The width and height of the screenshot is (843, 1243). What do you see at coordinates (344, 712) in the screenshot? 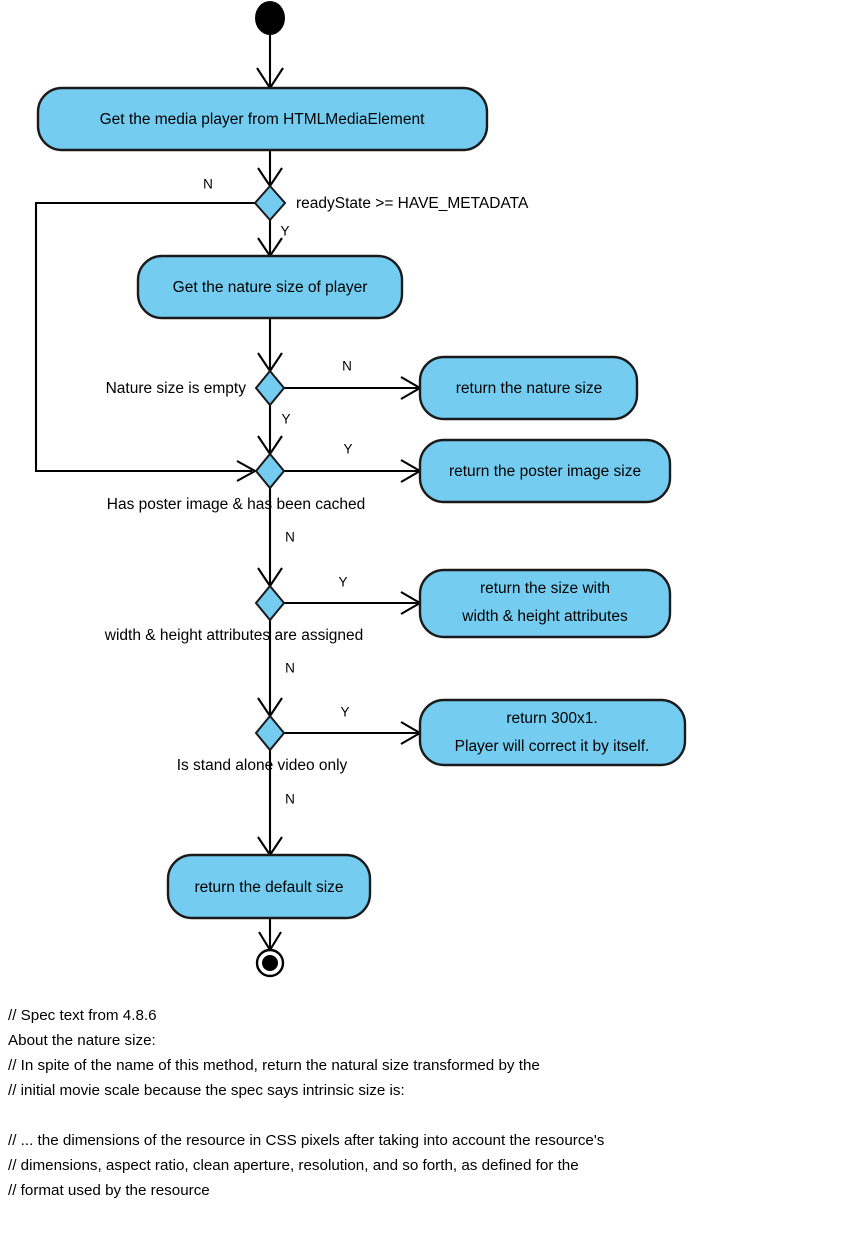
I see `branch-label-stand-alone-yes: Y` at bounding box center [344, 712].